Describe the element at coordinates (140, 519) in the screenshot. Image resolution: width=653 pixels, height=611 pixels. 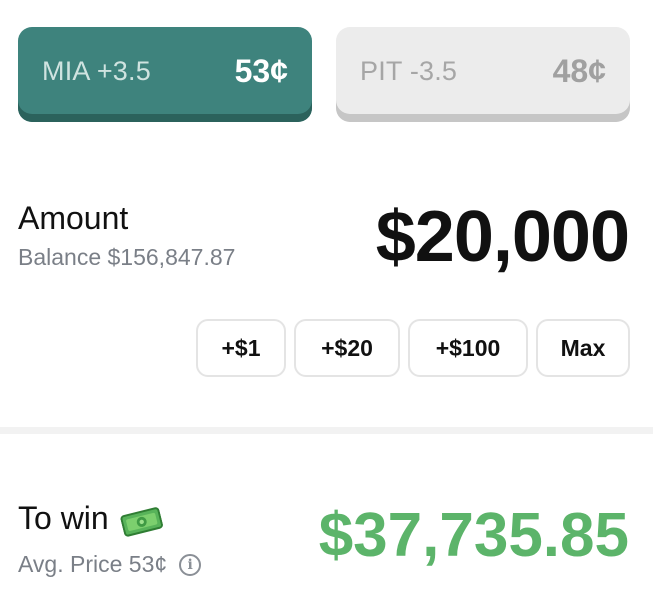
I see `money-icon` at that location.